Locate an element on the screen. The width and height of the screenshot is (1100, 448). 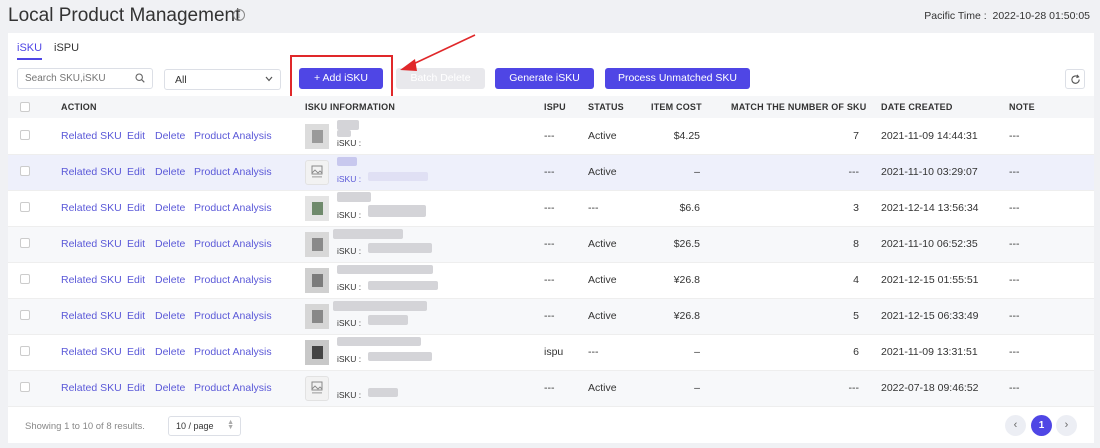
match-count-value: 5 is located at coordinates (856, 316).